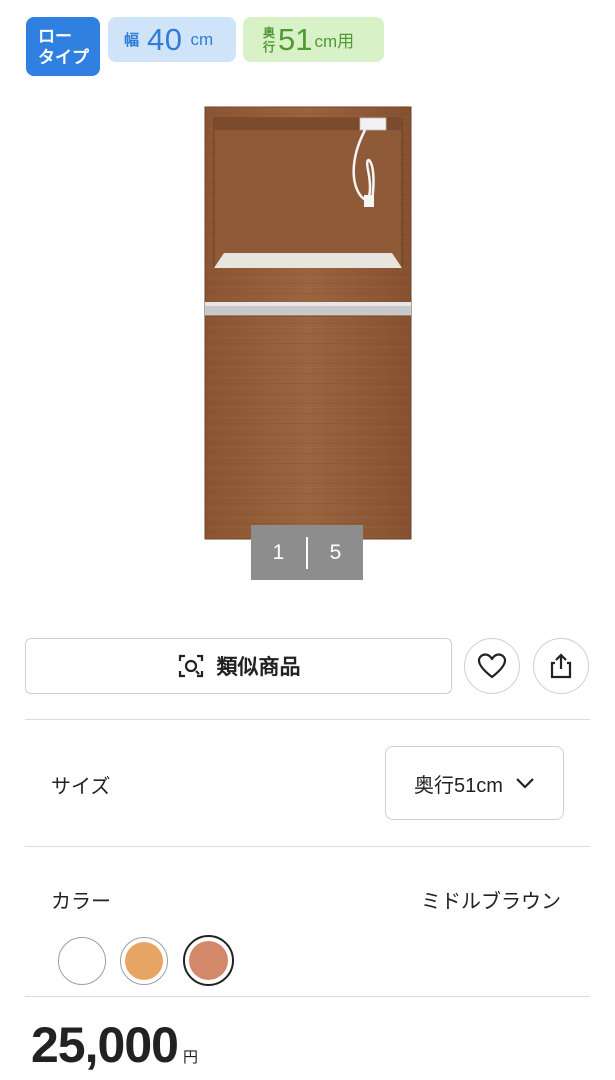 The width and height of the screenshot is (615, 1080). I want to click on price: 25,000 円, so click(114, 1045).